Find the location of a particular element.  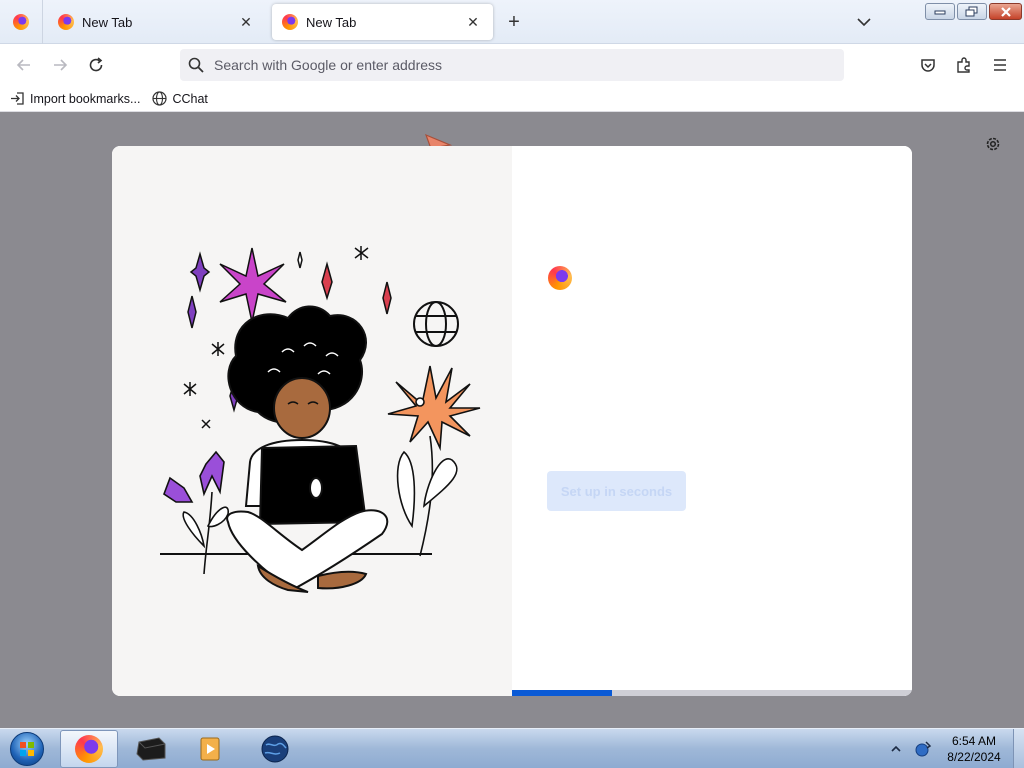

extensions-button is located at coordinates (964, 65).